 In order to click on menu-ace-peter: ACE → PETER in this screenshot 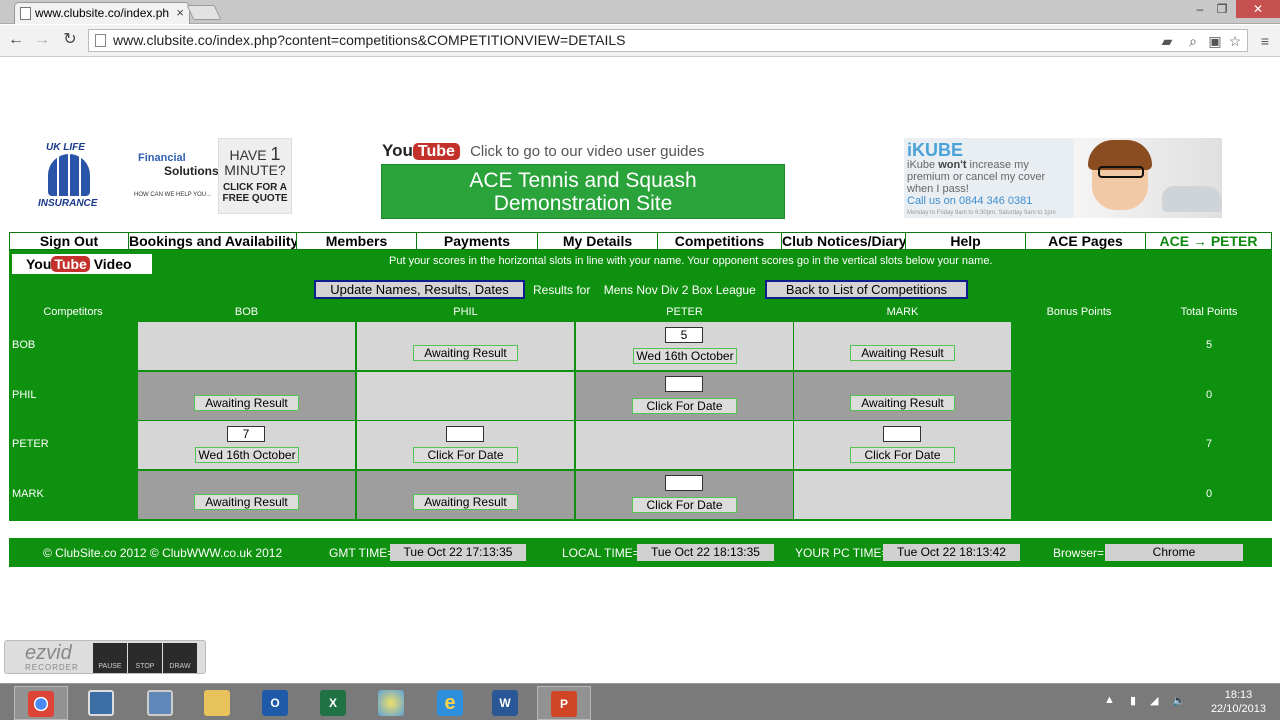, I will do `click(1208, 241)`.